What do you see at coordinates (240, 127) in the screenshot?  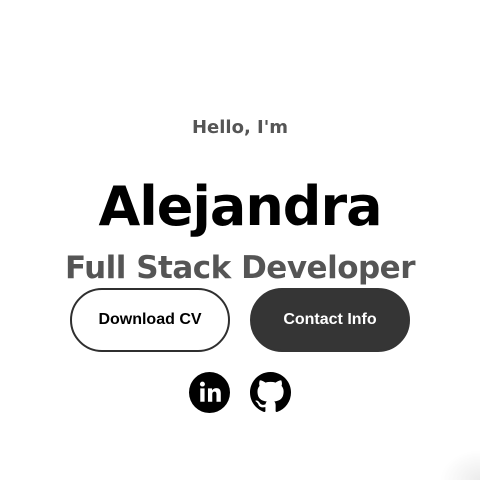 I see `greeting-text: Hello, I'm` at bounding box center [240, 127].